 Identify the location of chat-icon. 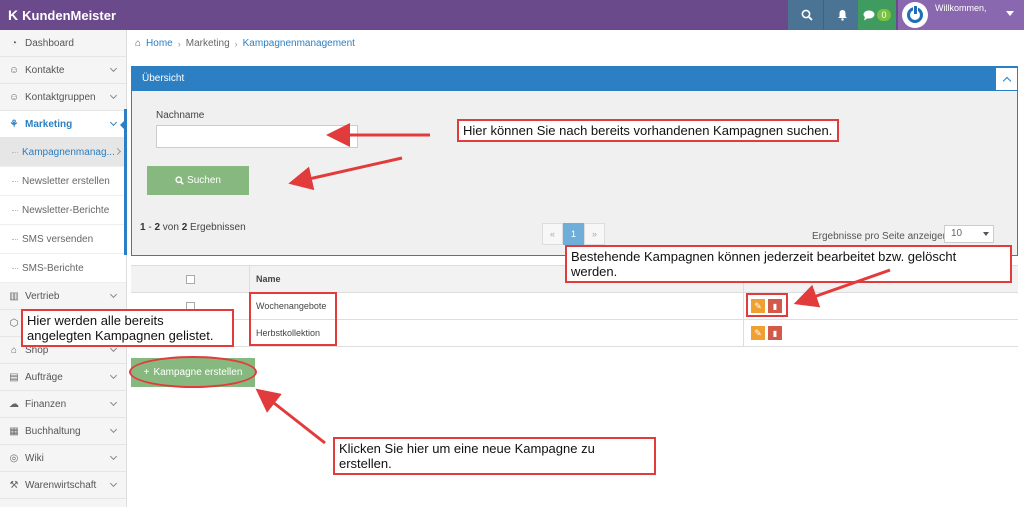
(869, 15).